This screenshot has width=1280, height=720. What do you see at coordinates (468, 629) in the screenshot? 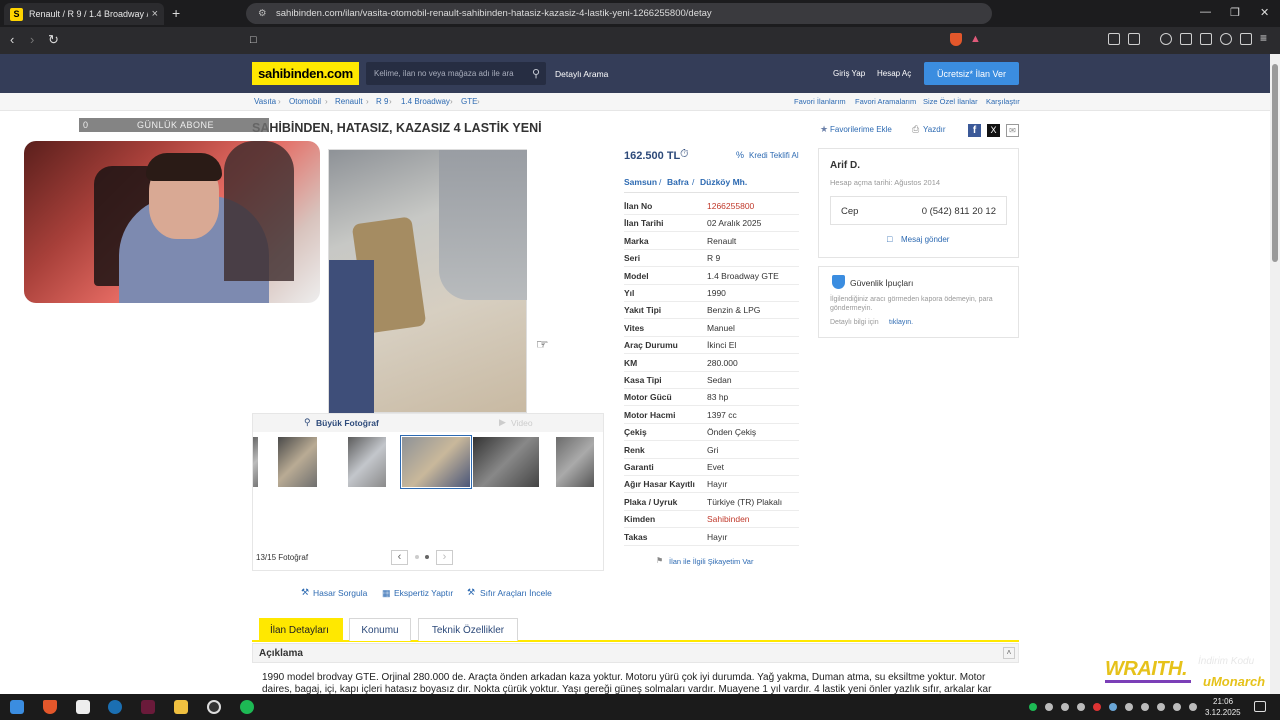
I see `tab-technical: Teknik Özellikler` at bounding box center [468, 629].